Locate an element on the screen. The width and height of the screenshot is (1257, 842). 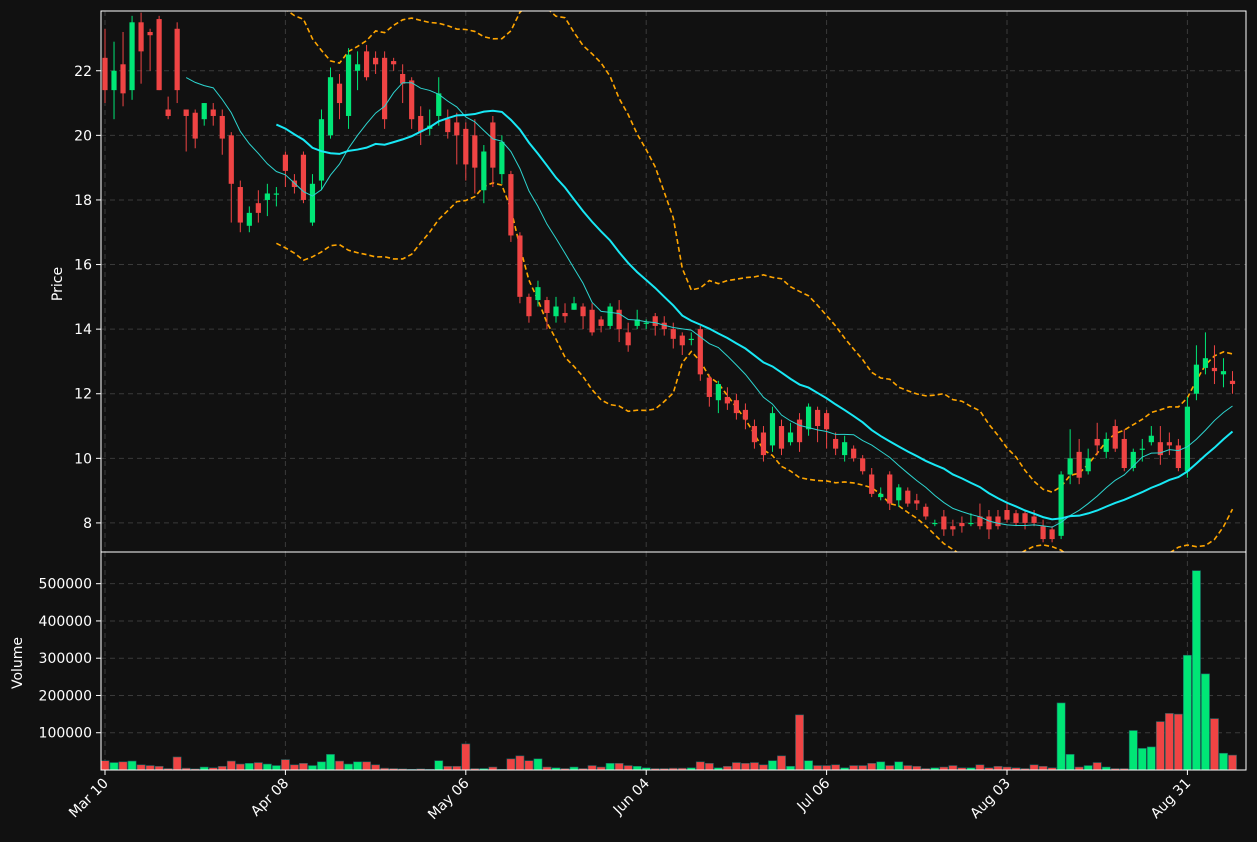
price-tick-label: 14 is located at coordinates (83, 330).